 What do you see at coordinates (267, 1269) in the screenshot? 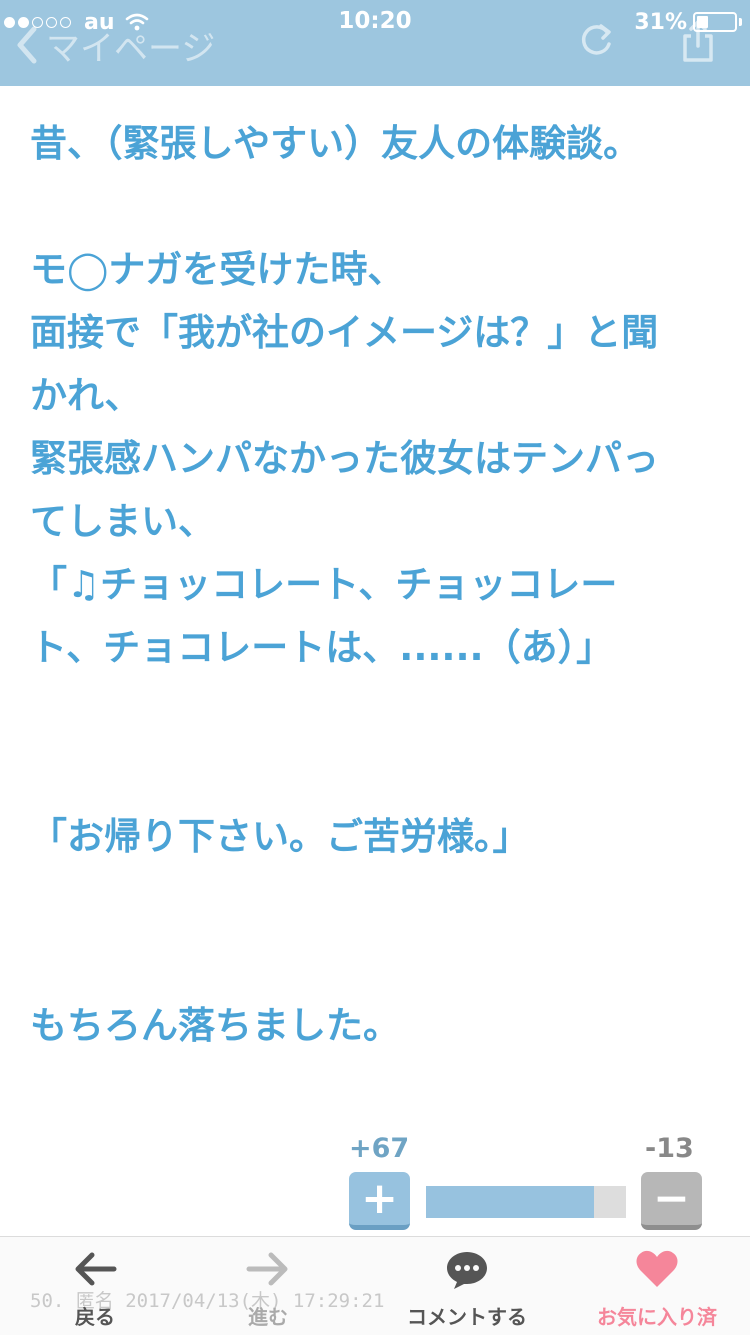
I see `arrow-right-icon` at bounding box center [267, 1269].